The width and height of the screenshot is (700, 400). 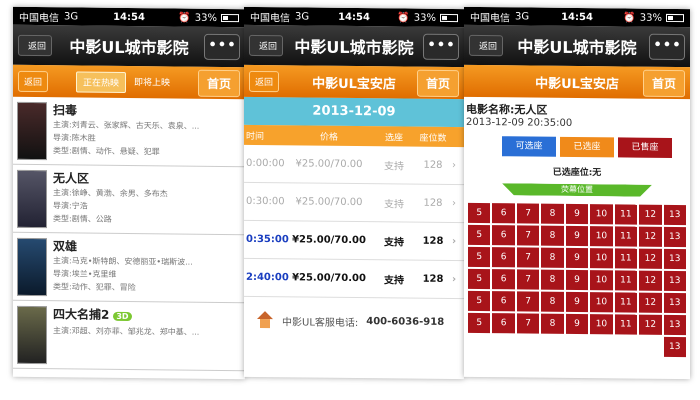 What do you see at coordinates (354, 112) in the screenshot?
I see `date-bar: 2013-12-09` at bounding box center [354, 112].